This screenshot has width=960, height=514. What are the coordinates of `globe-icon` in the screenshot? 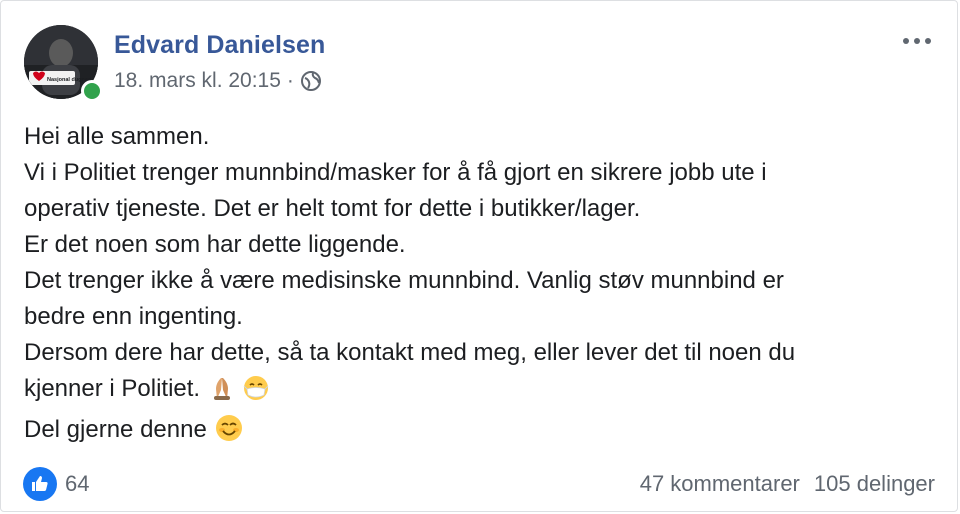 It's located at (311, 81).